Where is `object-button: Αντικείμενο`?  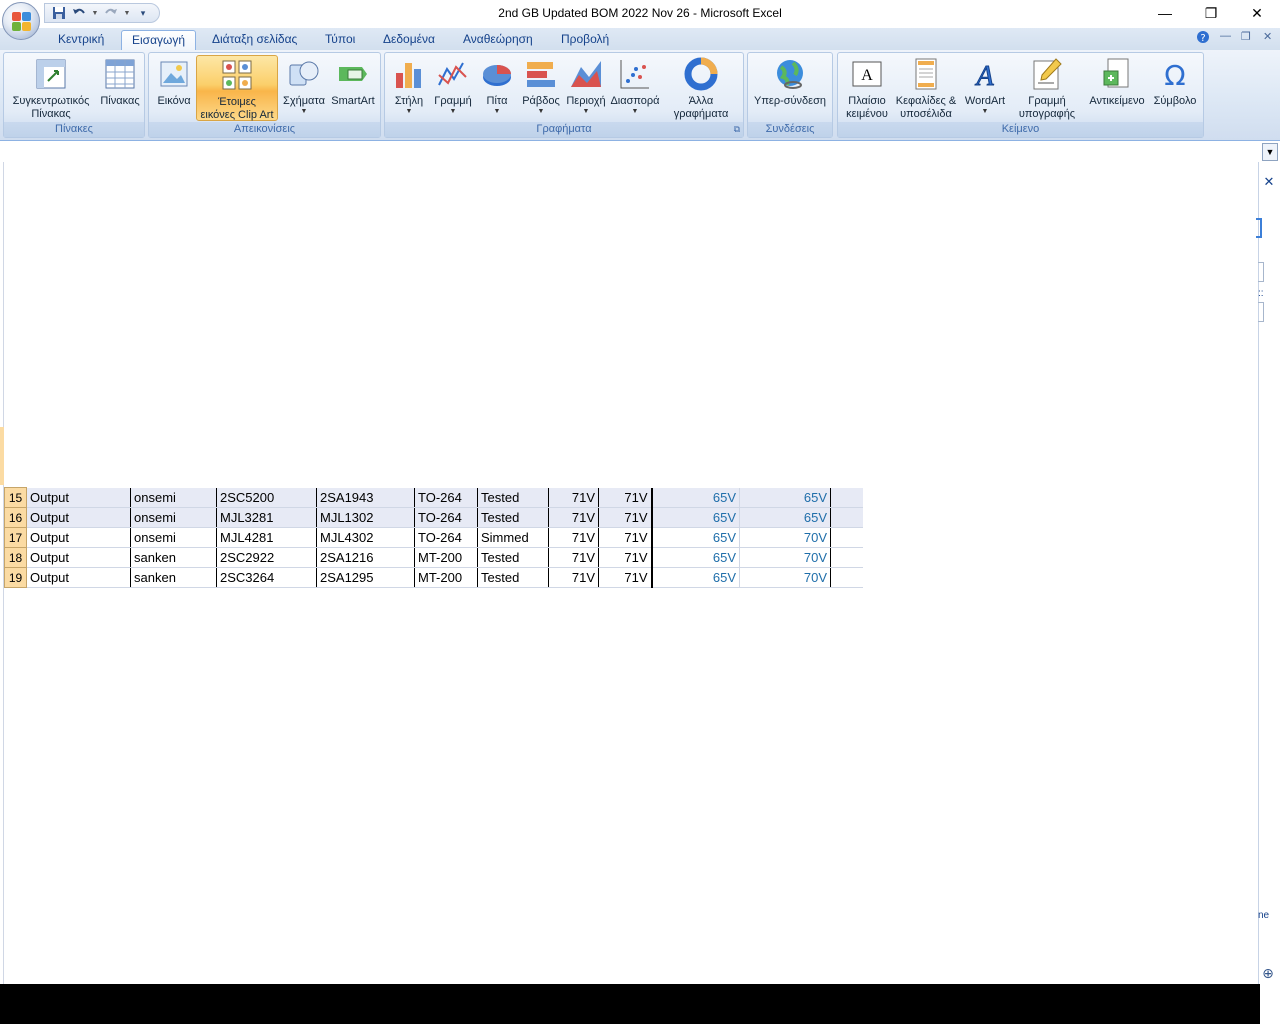 object-button: Αντικείμενο is located at coordinates (1117, 88).